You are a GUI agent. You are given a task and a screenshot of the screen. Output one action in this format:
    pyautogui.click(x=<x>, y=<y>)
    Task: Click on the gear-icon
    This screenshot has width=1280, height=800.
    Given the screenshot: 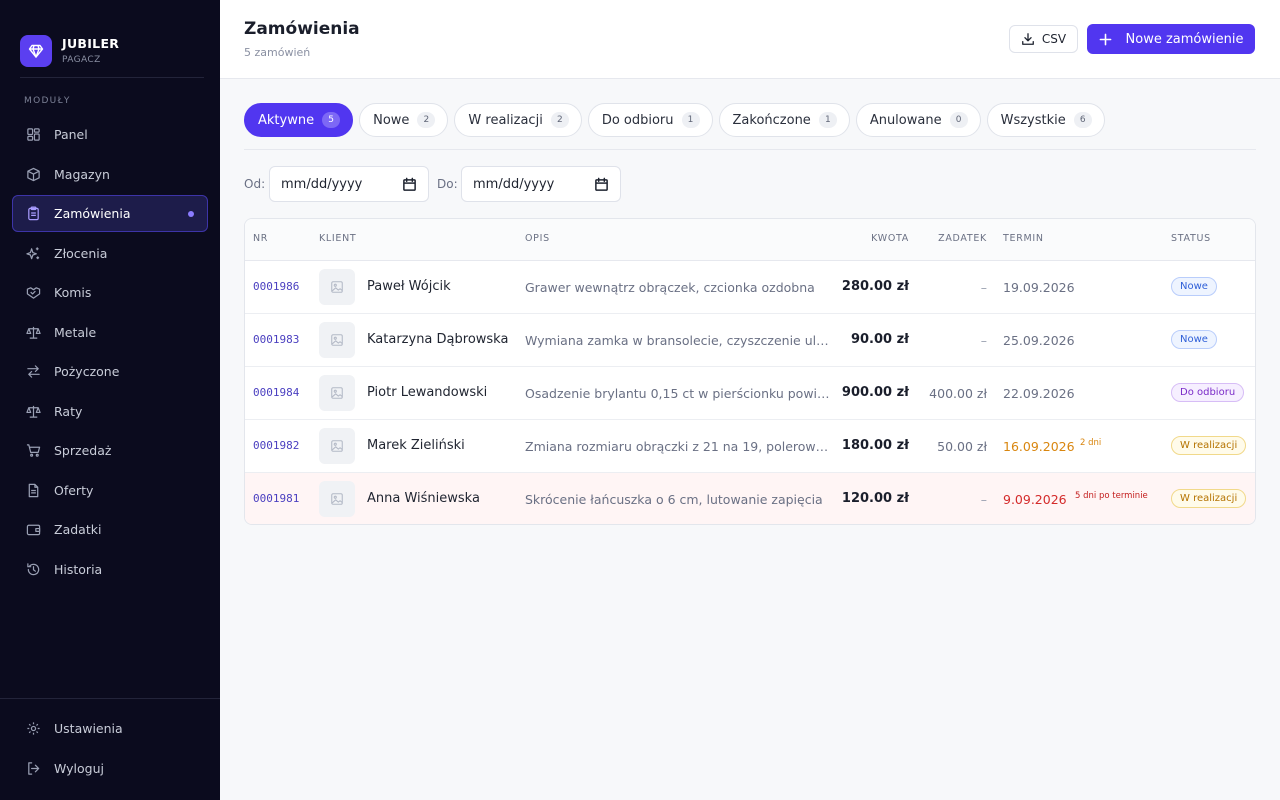 What is the action you would take?
    pyautogui.click(x=33, y=729)
    